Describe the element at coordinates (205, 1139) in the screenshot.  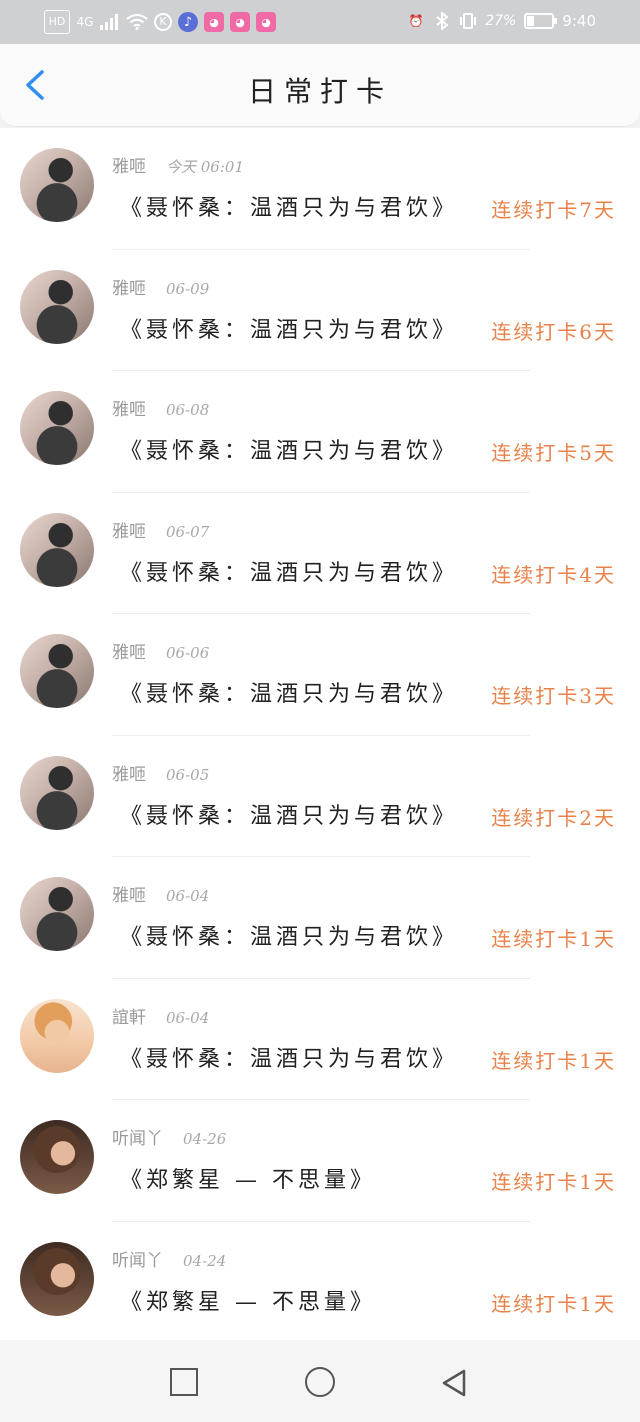
I see `checkin-date: 04-26` at that location.